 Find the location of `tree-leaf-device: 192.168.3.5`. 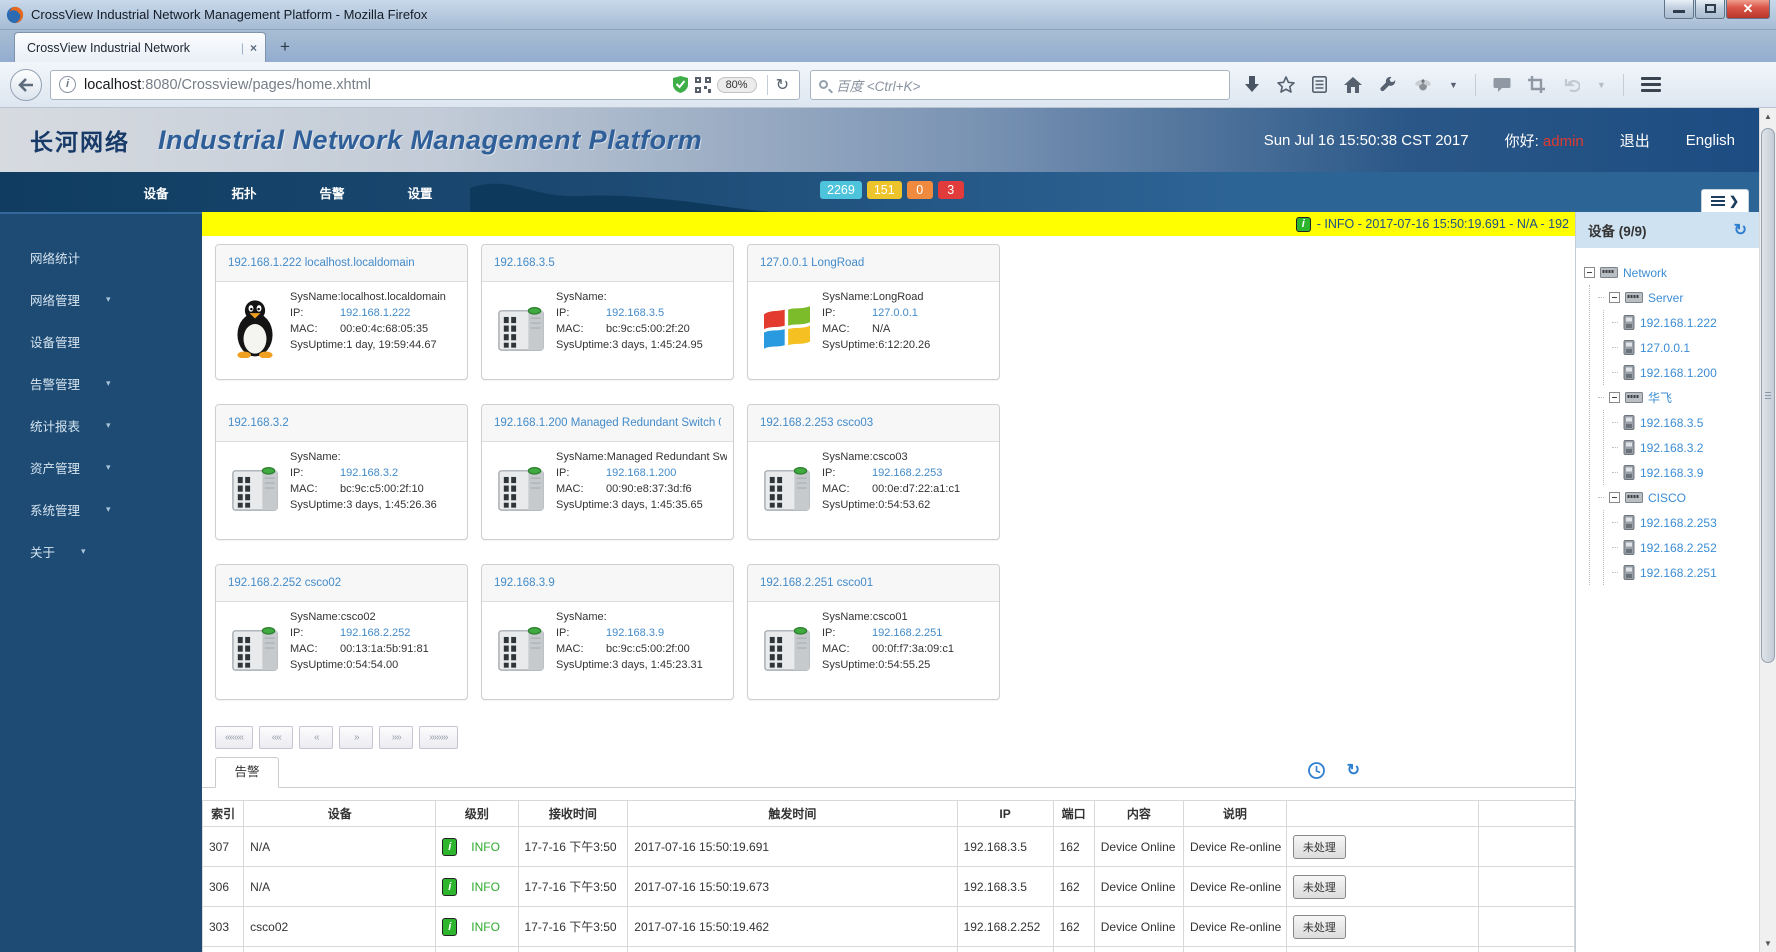

tree-leaf-device: 192.168.3.5 is located at coordinates (1683, 422).